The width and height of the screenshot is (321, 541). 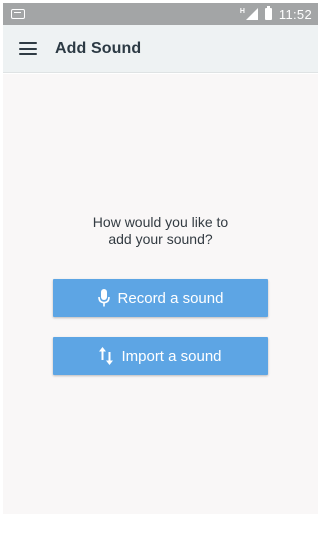 What do you see at coordinates (160, 239) in the screenshot?
I see `prompt-line-2: add your sound?` at bounding box center [160, 239].